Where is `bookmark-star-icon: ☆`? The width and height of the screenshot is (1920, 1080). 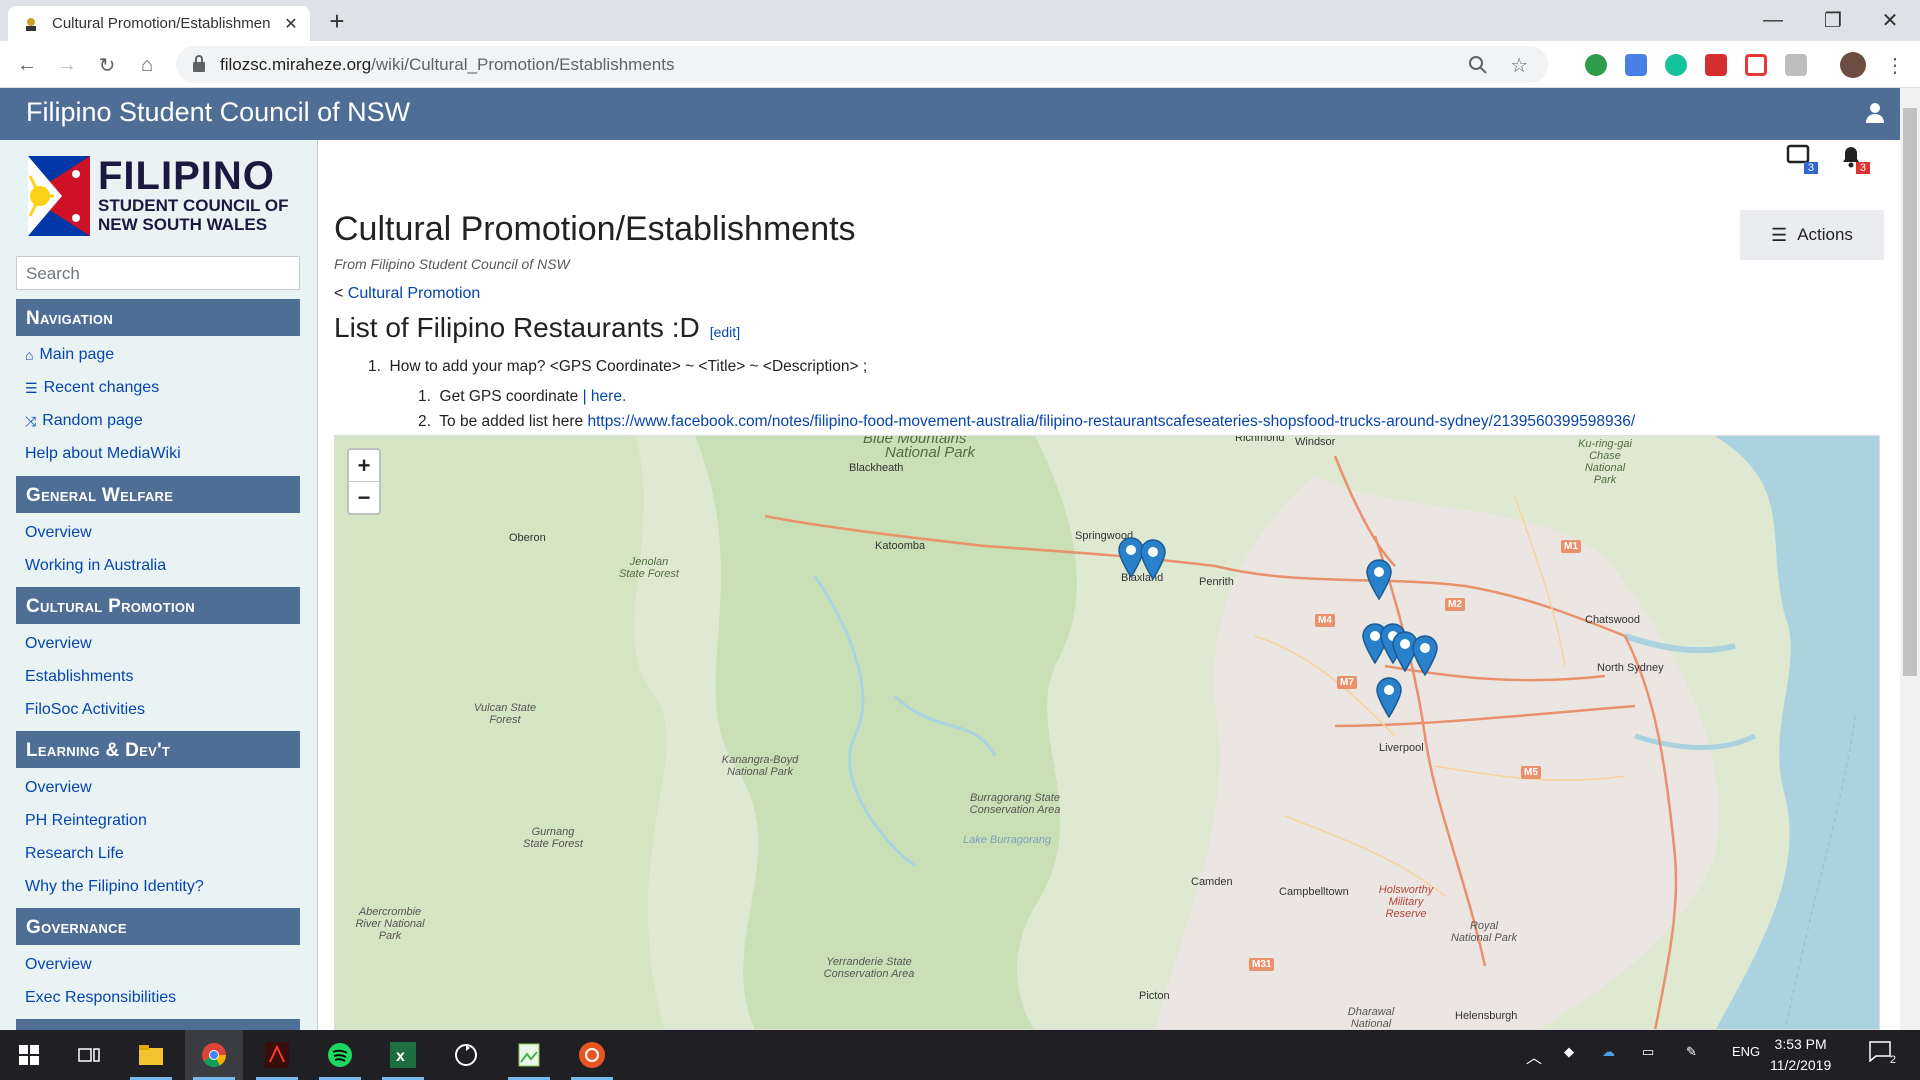 bookmark-star-icon: ☆ is located at coordinates (1519, 65).